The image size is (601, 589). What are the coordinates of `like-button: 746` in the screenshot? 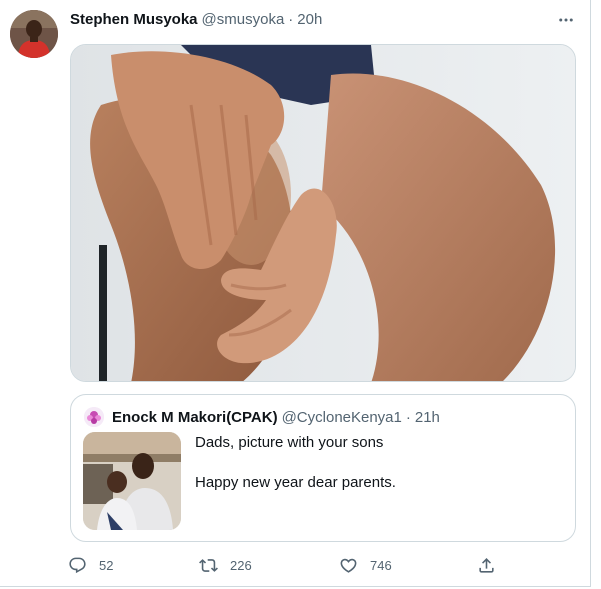 It's located at (365, 565).